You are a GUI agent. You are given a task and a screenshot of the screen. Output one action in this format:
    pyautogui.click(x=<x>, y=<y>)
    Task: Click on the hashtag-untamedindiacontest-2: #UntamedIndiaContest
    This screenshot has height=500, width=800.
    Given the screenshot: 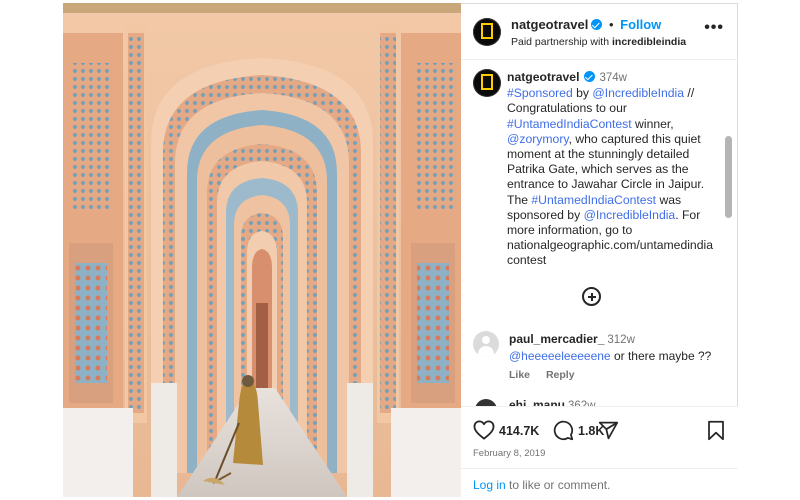 What is the action you would take?
    pyautogui.click(x=593, y=200)
    